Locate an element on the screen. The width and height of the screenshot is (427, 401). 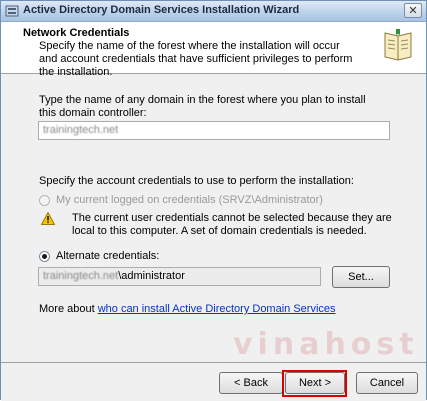
close-button: ✕ is located at coordinates (413, 10).